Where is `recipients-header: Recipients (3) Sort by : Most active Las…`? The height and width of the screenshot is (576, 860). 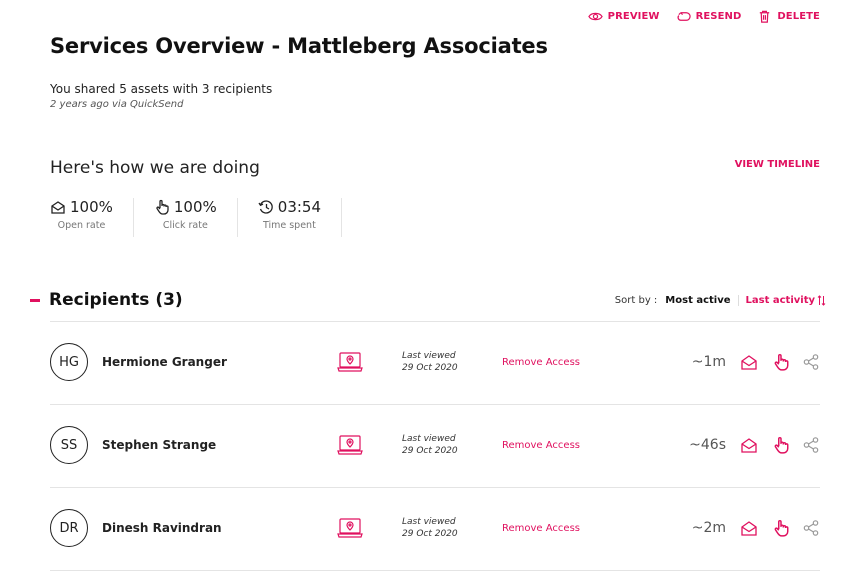 recipients-header: Recipients (3) Sort by : Most active Las… is located at coordinates (428, 300).